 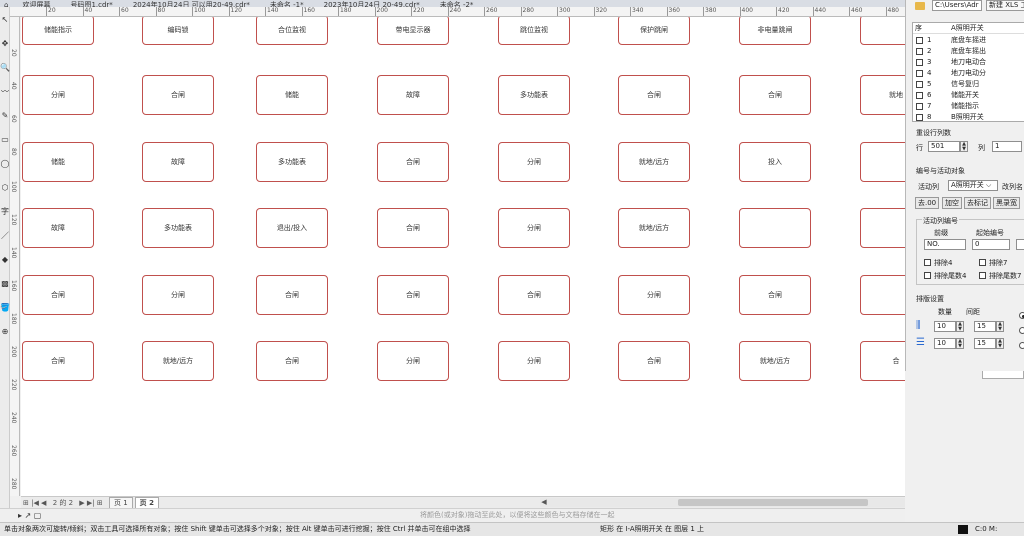 I want to click on suffix-input, so click(x=1020, y=244).